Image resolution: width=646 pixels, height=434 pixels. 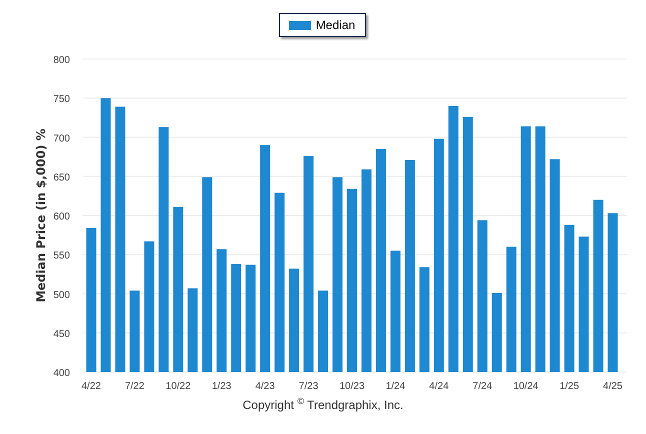 I want to click on axis-tick-label: 4/24, so click(x=439, y=386).